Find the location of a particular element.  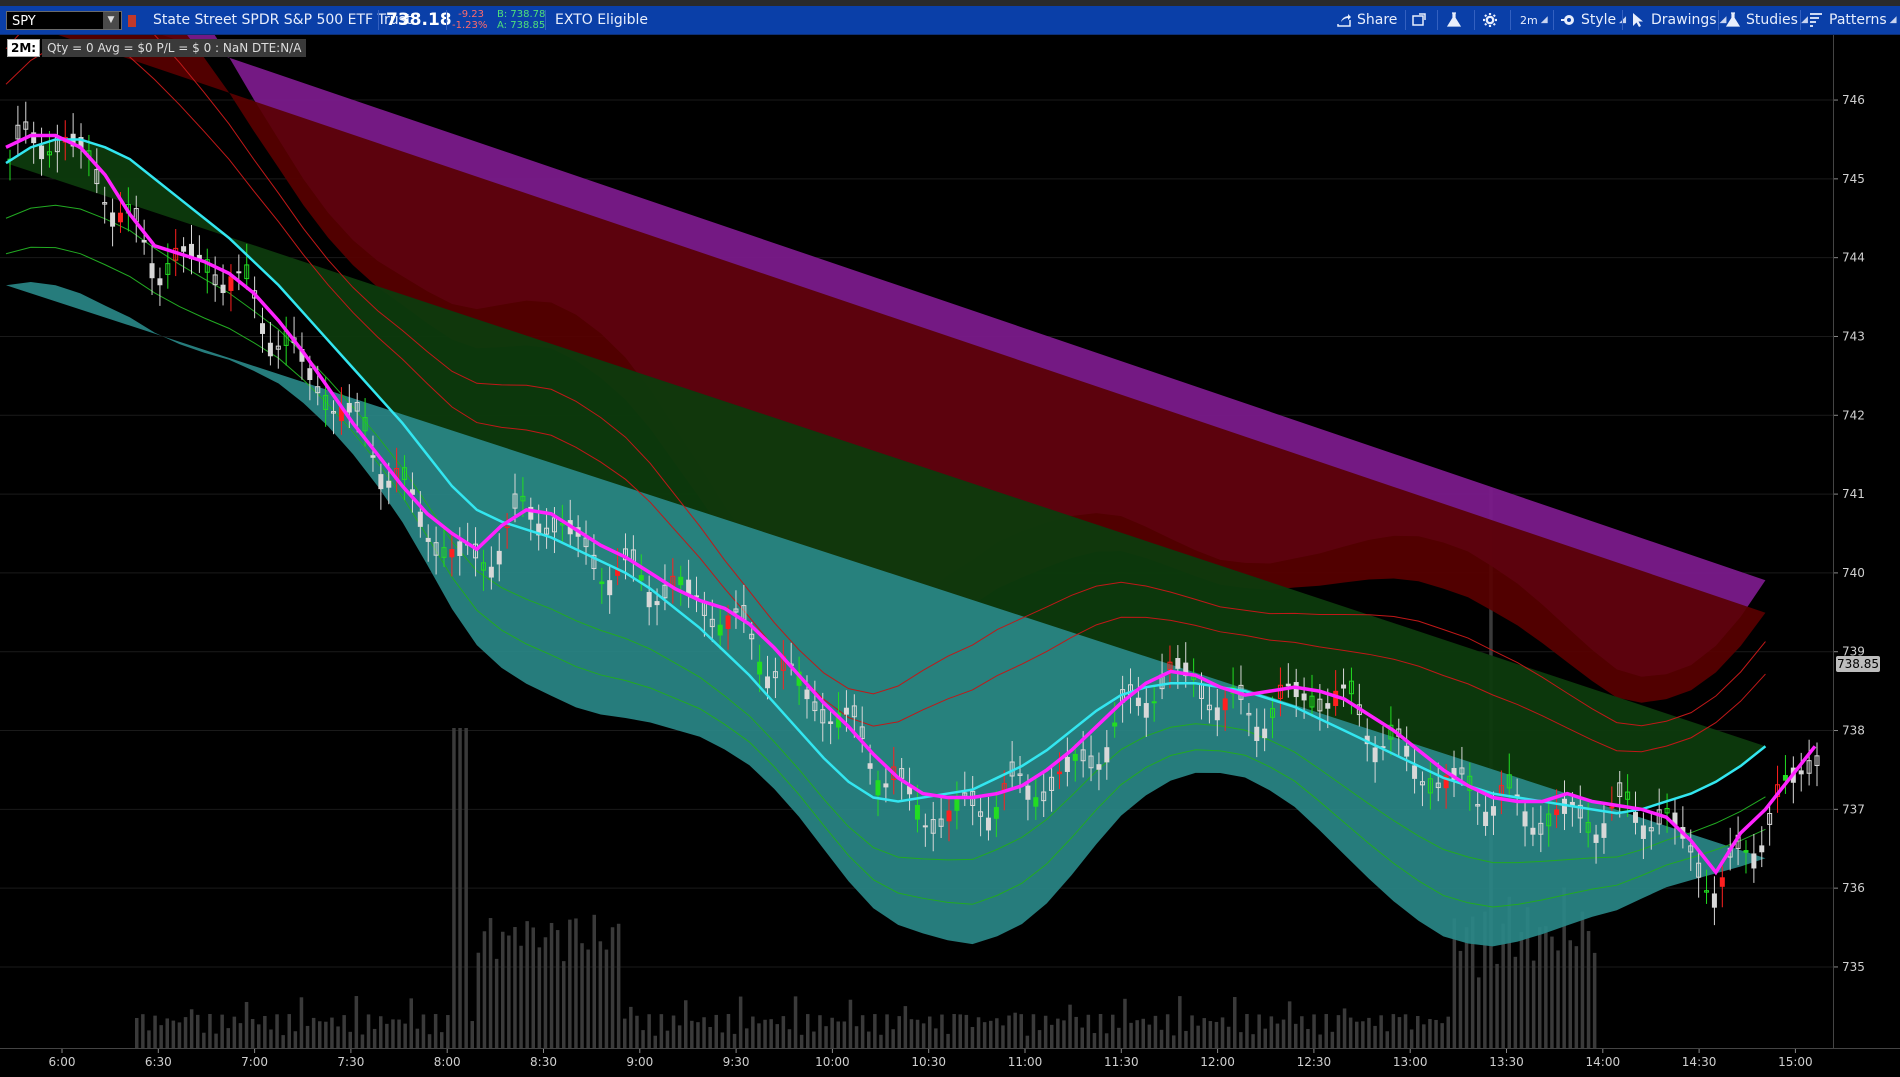

time-tick-label: 7:00 is located at coordinates (254, 1062).